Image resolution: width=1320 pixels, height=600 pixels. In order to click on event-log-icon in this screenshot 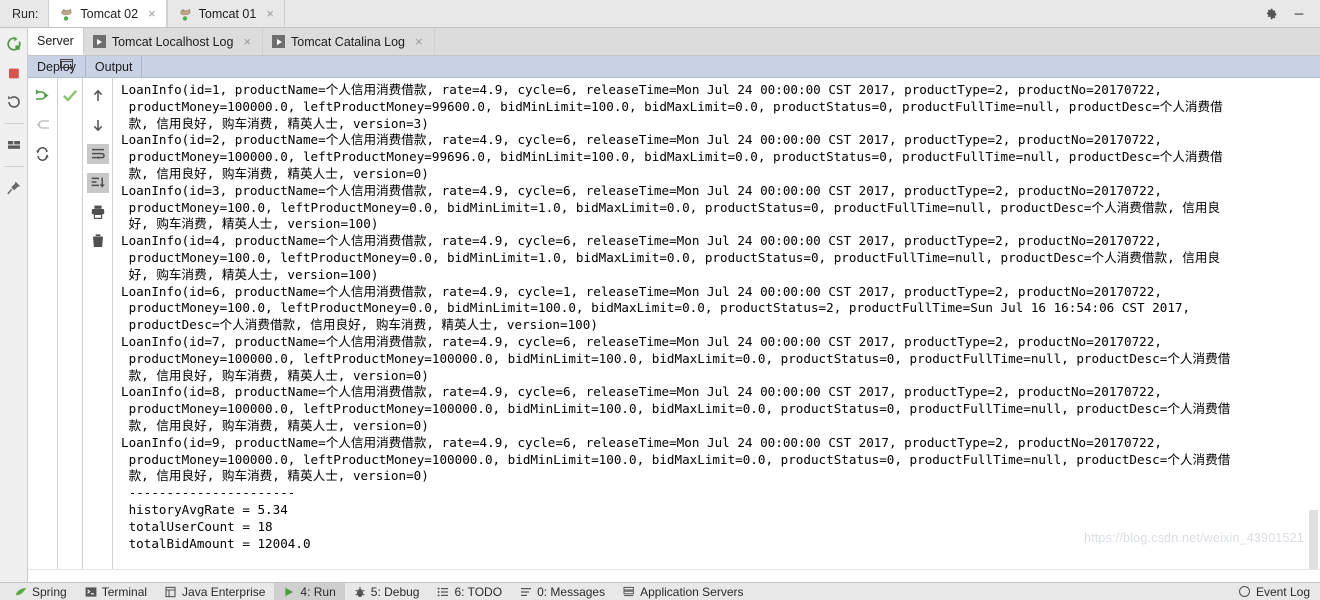, I will do `click(1244, 591)`.